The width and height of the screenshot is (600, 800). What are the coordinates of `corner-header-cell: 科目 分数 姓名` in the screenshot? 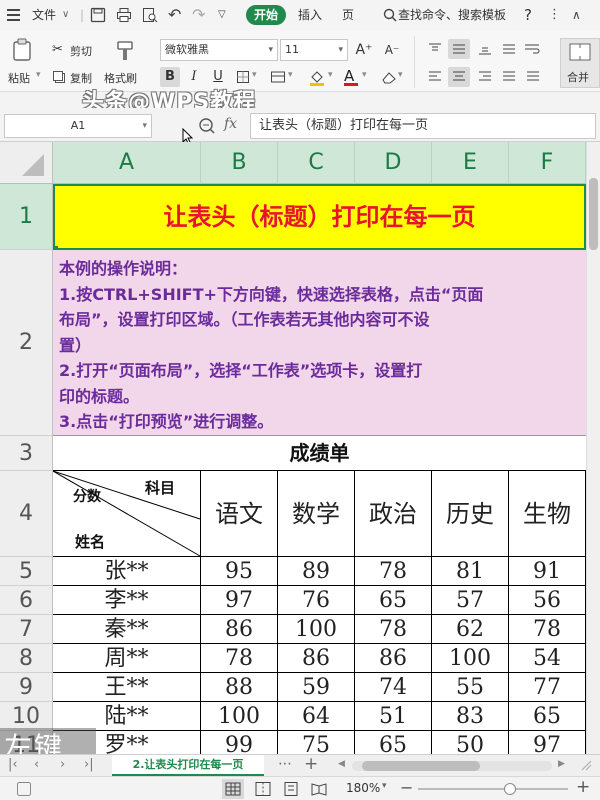 It's located at (127, 514).